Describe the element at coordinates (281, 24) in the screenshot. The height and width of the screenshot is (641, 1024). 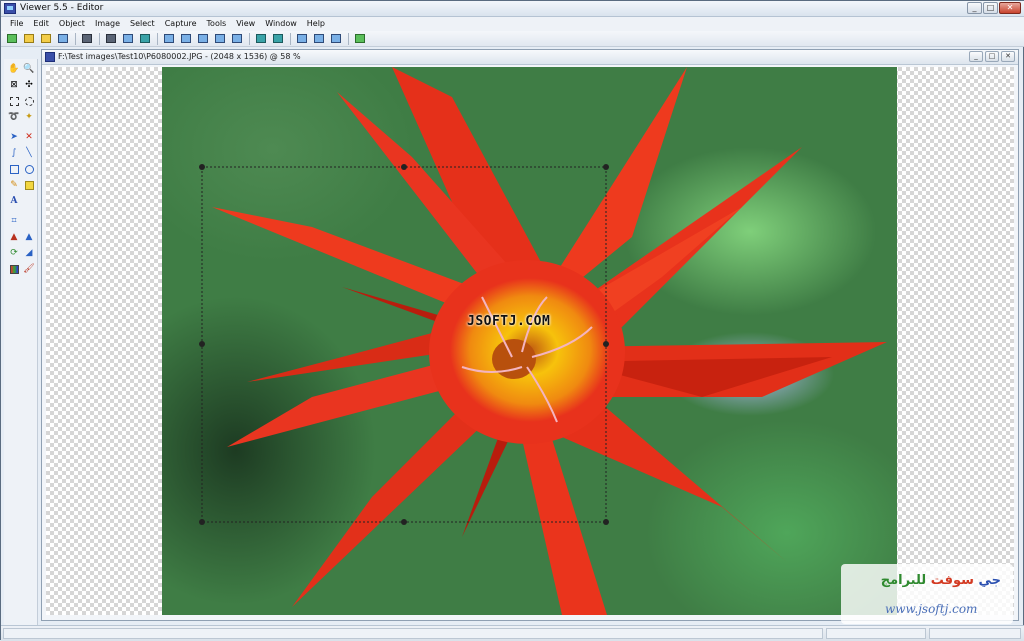
I see `menu-window: Window` at that location.